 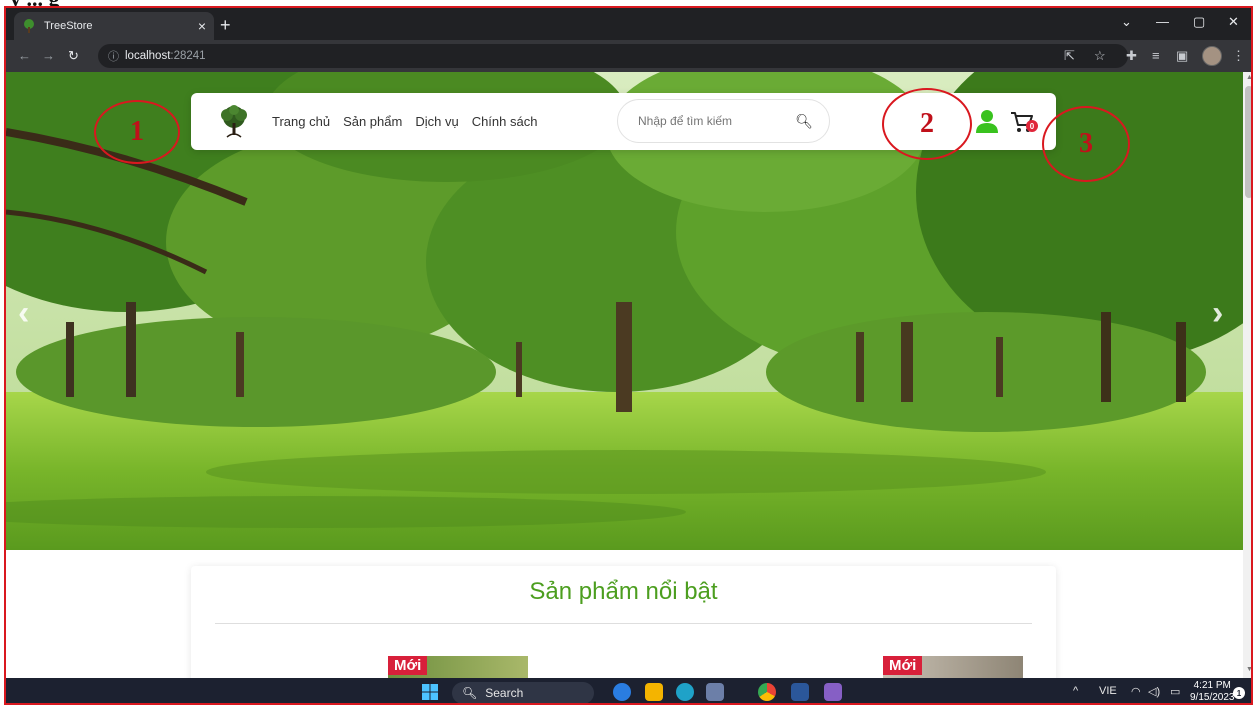 What do you see at coordinates (24, 55) in the screenshot?
I see `back-icon: ←` at bounding box center [24, 55].